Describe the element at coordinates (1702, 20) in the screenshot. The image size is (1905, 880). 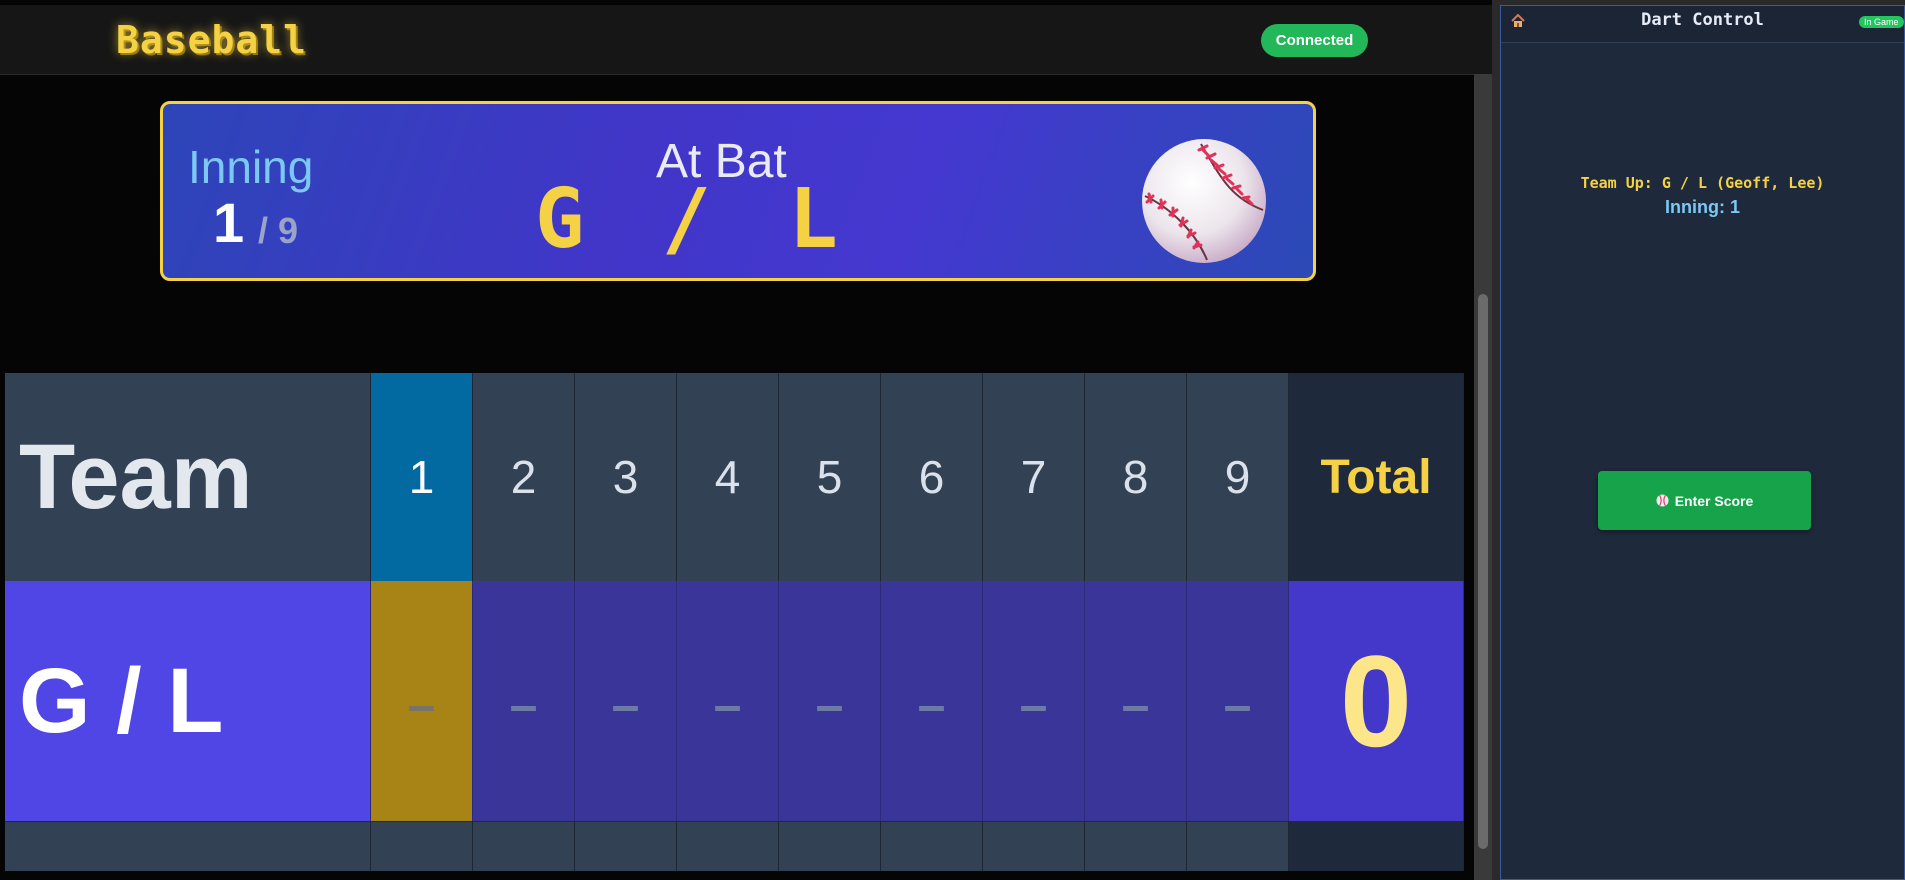
I see `panel-title: Dart Control` at that location.